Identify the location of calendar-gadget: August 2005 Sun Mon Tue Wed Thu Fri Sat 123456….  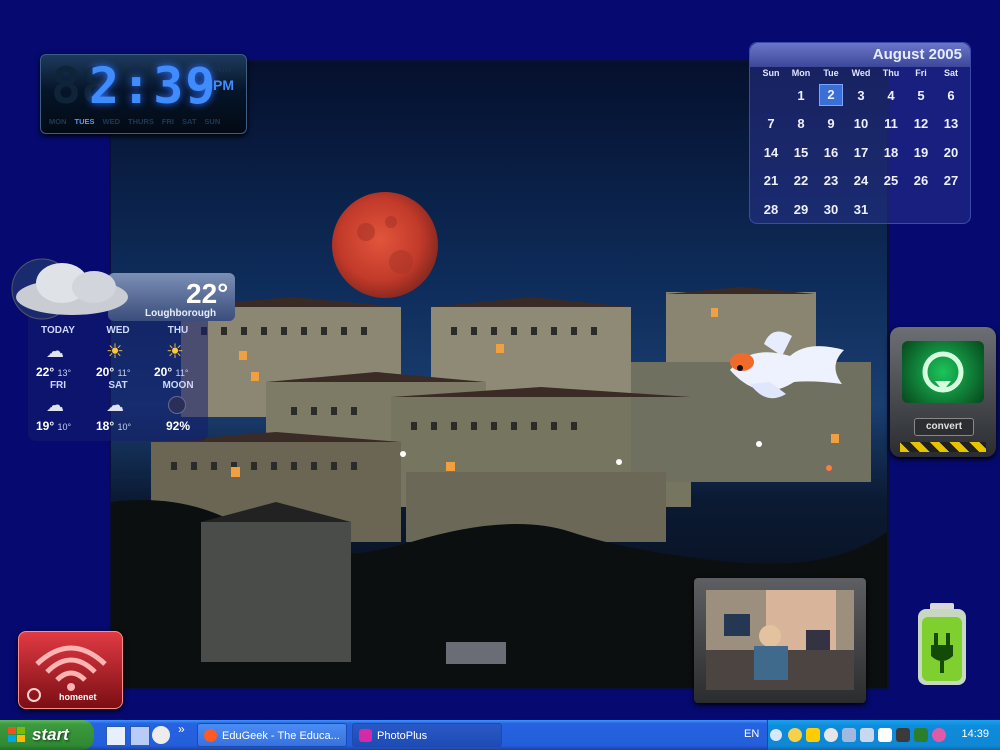
(860, 133).